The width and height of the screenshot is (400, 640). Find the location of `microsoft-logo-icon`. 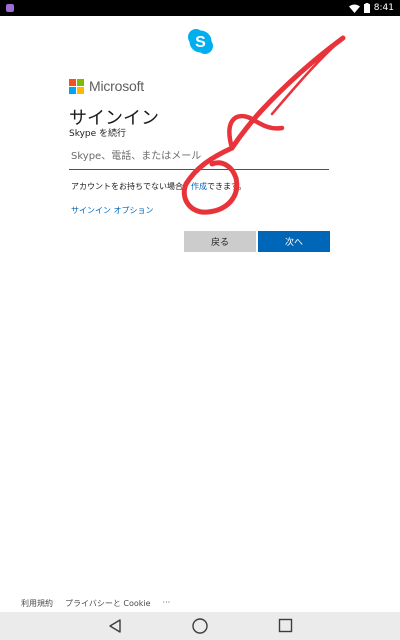

microsoft-logo-icon is located at coordinates (76, 86).